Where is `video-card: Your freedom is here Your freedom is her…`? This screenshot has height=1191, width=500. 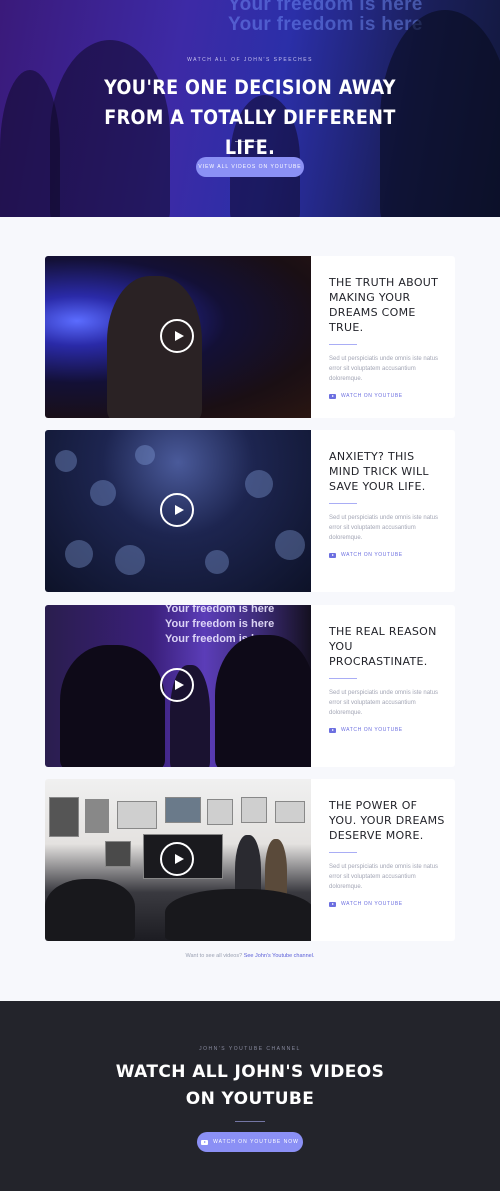 video-card: Your freedom is here Your freedom is her… is located at coordinates (250, 686).